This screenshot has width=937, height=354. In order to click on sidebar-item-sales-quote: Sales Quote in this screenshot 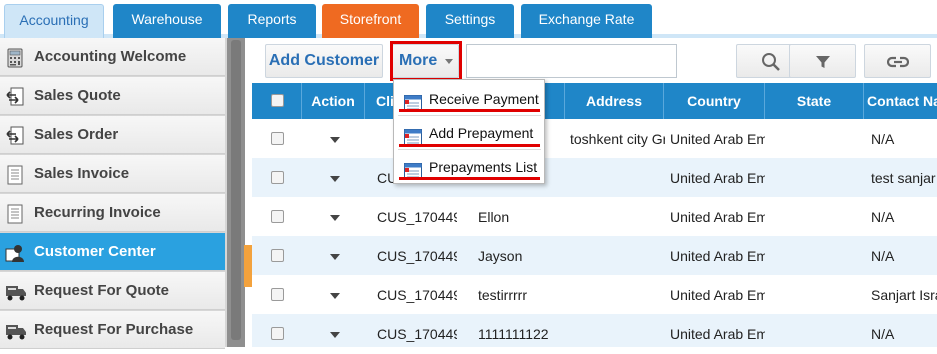, I will do `click(112, 96)`.